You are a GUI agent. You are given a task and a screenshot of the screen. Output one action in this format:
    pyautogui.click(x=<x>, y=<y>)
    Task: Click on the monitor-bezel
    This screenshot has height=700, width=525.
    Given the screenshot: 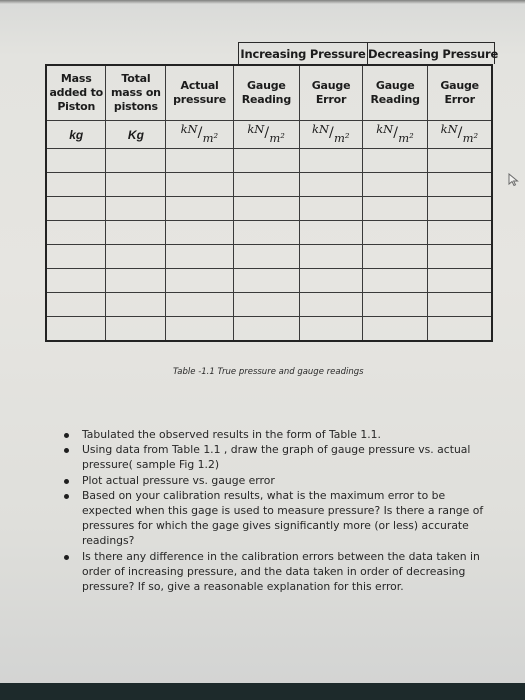 What is the action you would take?
    pyautogui.click(x=262, y=691)
    